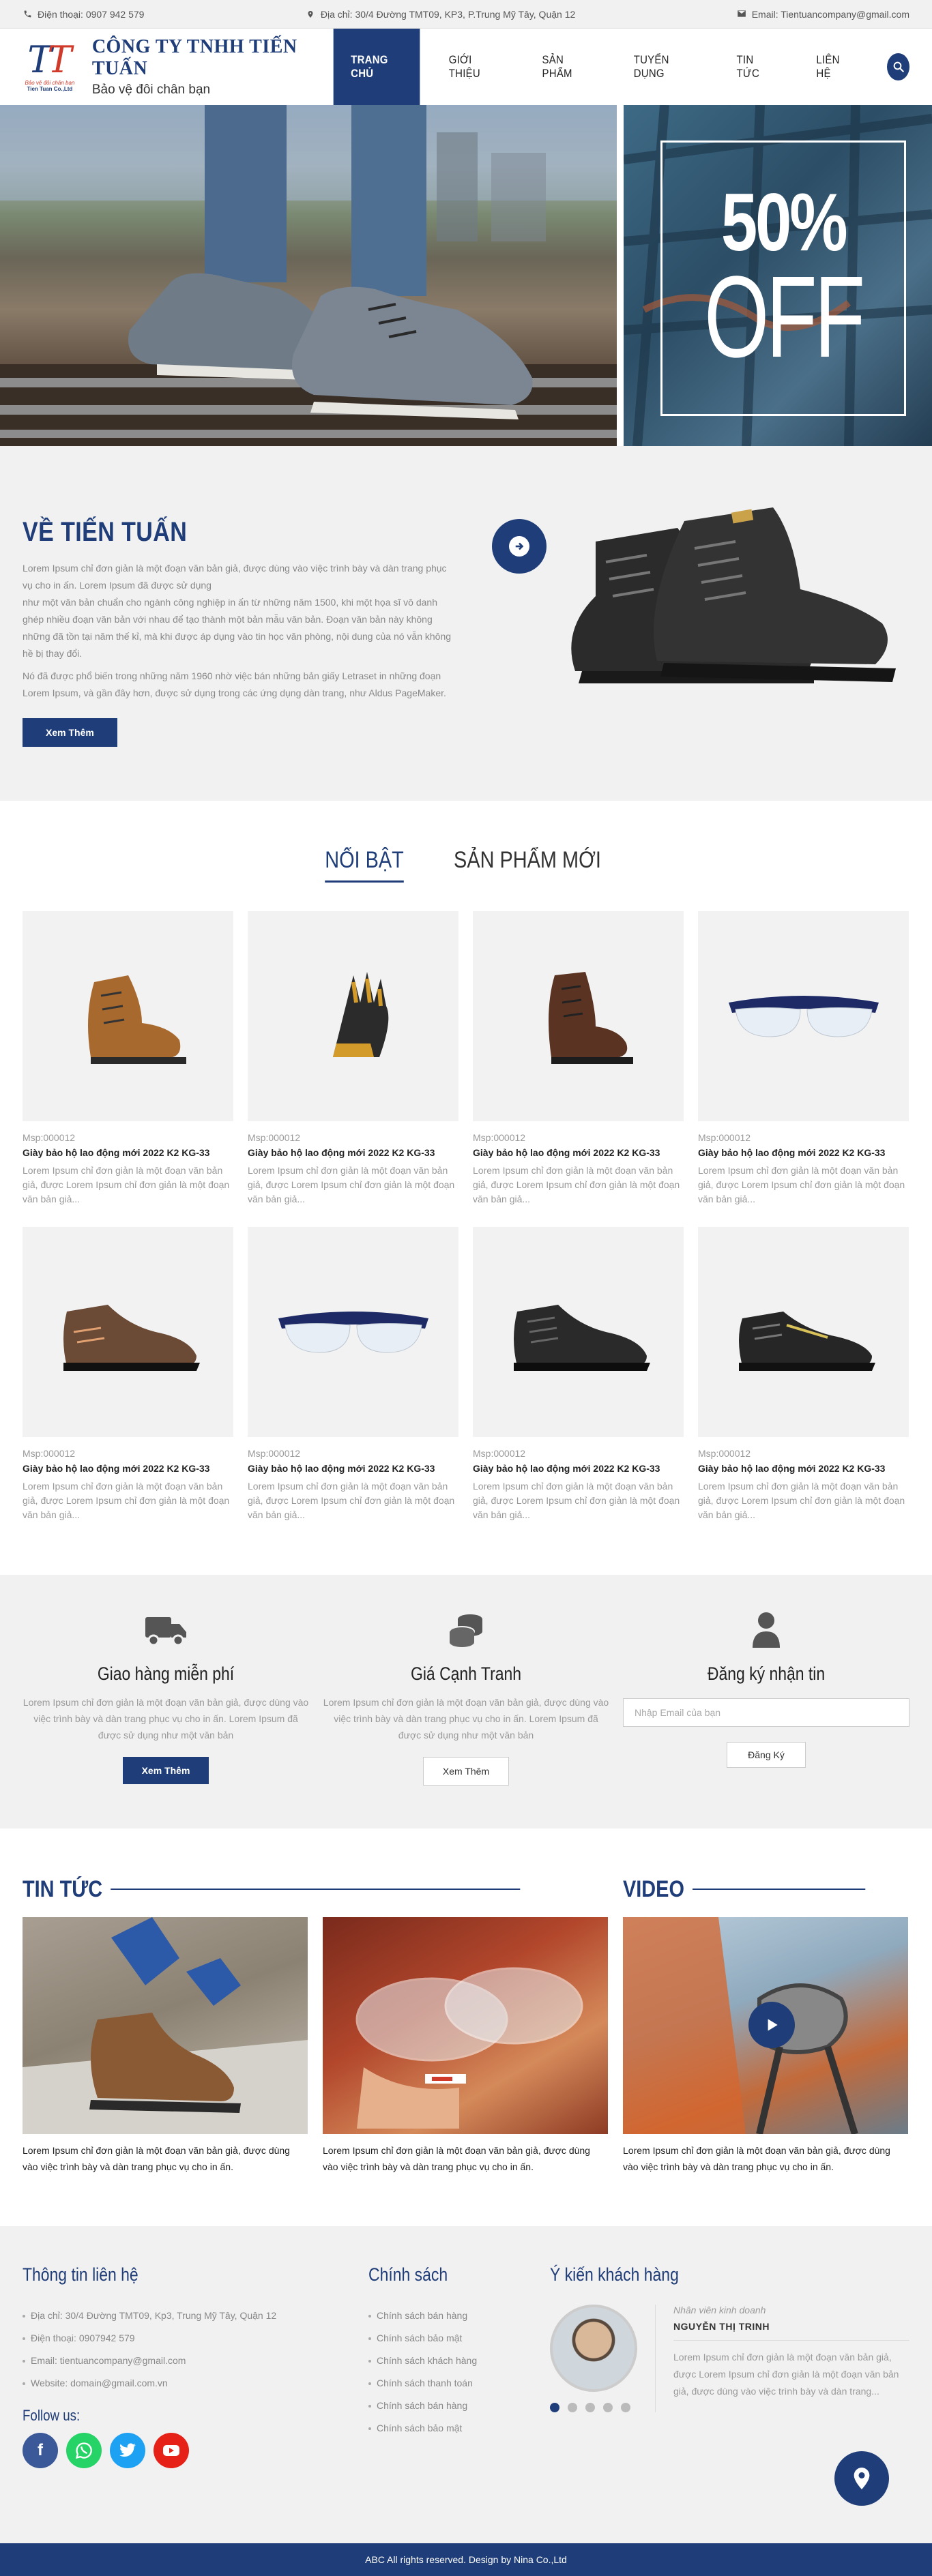 The width and height of the screenshot is (932, 2576). Describe the element at coordinates (459, 2383) in the screenshot. I see `policy-link: Chính sách thanh toán` at that location.